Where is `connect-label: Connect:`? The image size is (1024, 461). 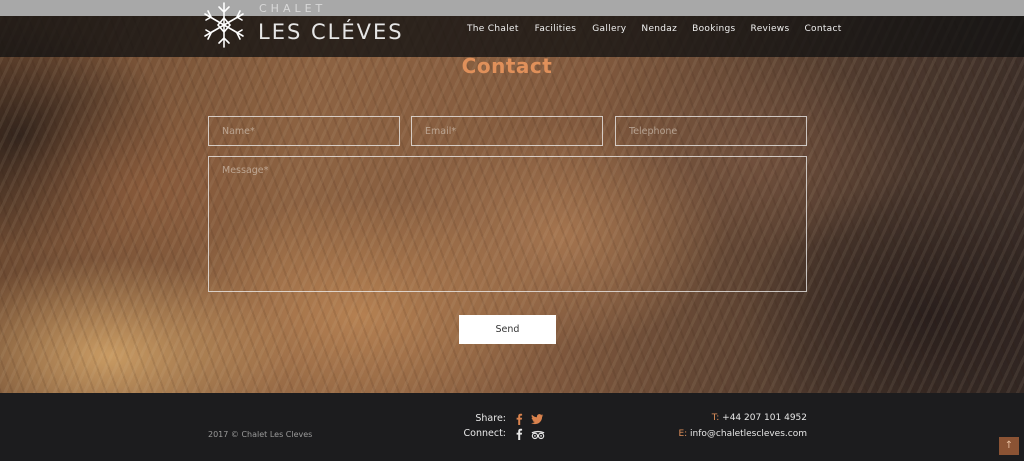
connect-label: Connect: is located at coordinates (484, 433).